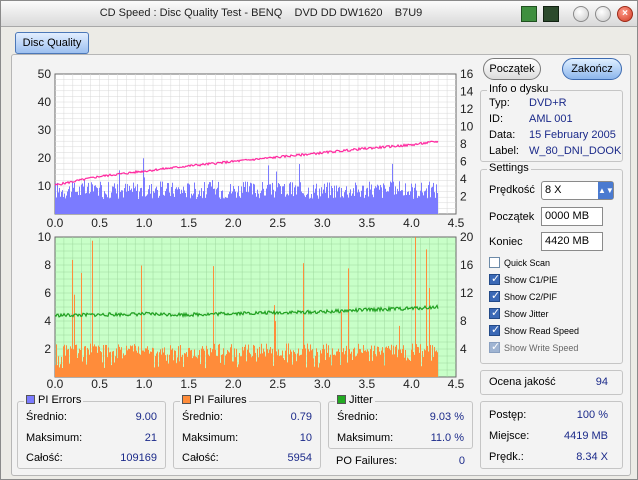 This screenshot has width=638, height=480. What do you see at coordinates (534, 329) in the screenshot?
I see `checkbox-show-read-speed: Show Read Speed` at bounding box center [534, 329].